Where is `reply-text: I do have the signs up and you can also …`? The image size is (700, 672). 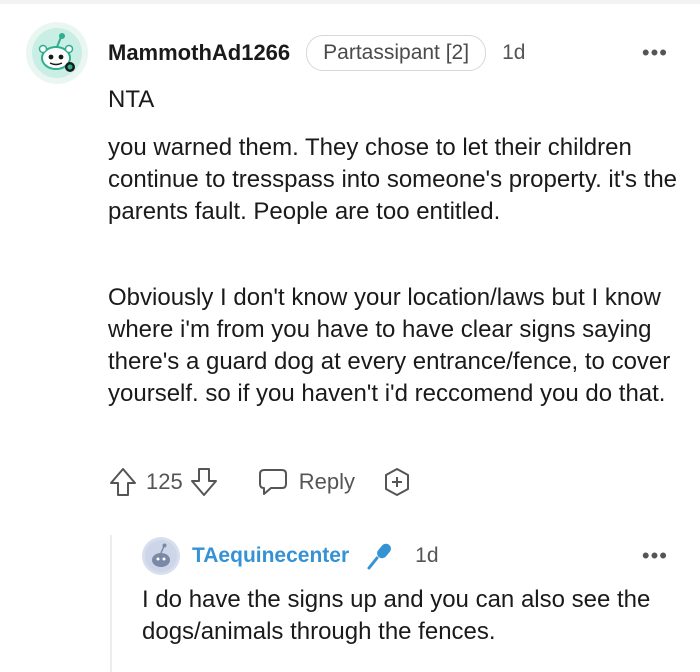
reply-text: I do have the signs up and you can also … is located at coordinates (396, 615).